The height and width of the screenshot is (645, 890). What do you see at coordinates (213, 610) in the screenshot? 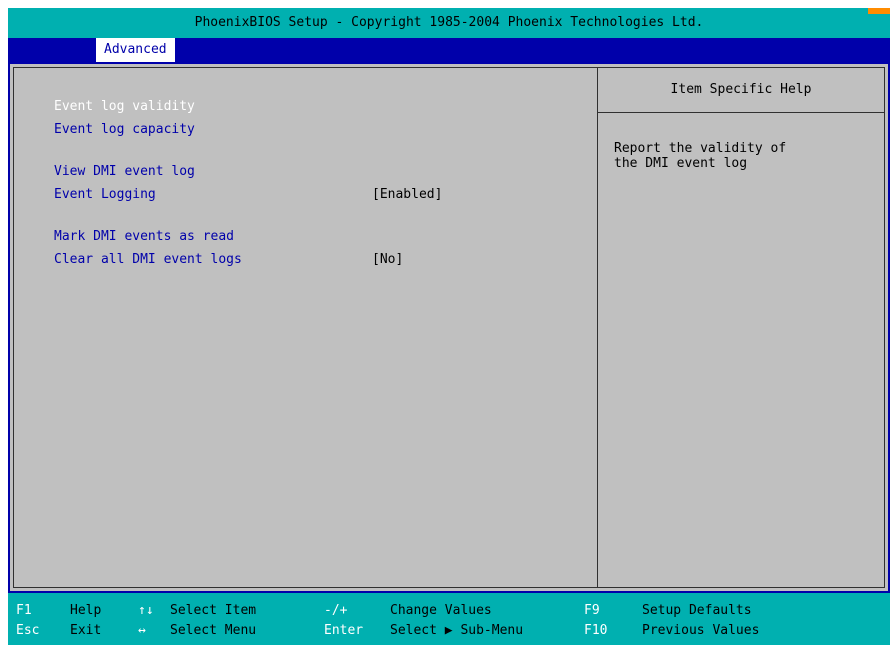
I see `key-updown-label: Select Item` at bounding box center [213, 610].